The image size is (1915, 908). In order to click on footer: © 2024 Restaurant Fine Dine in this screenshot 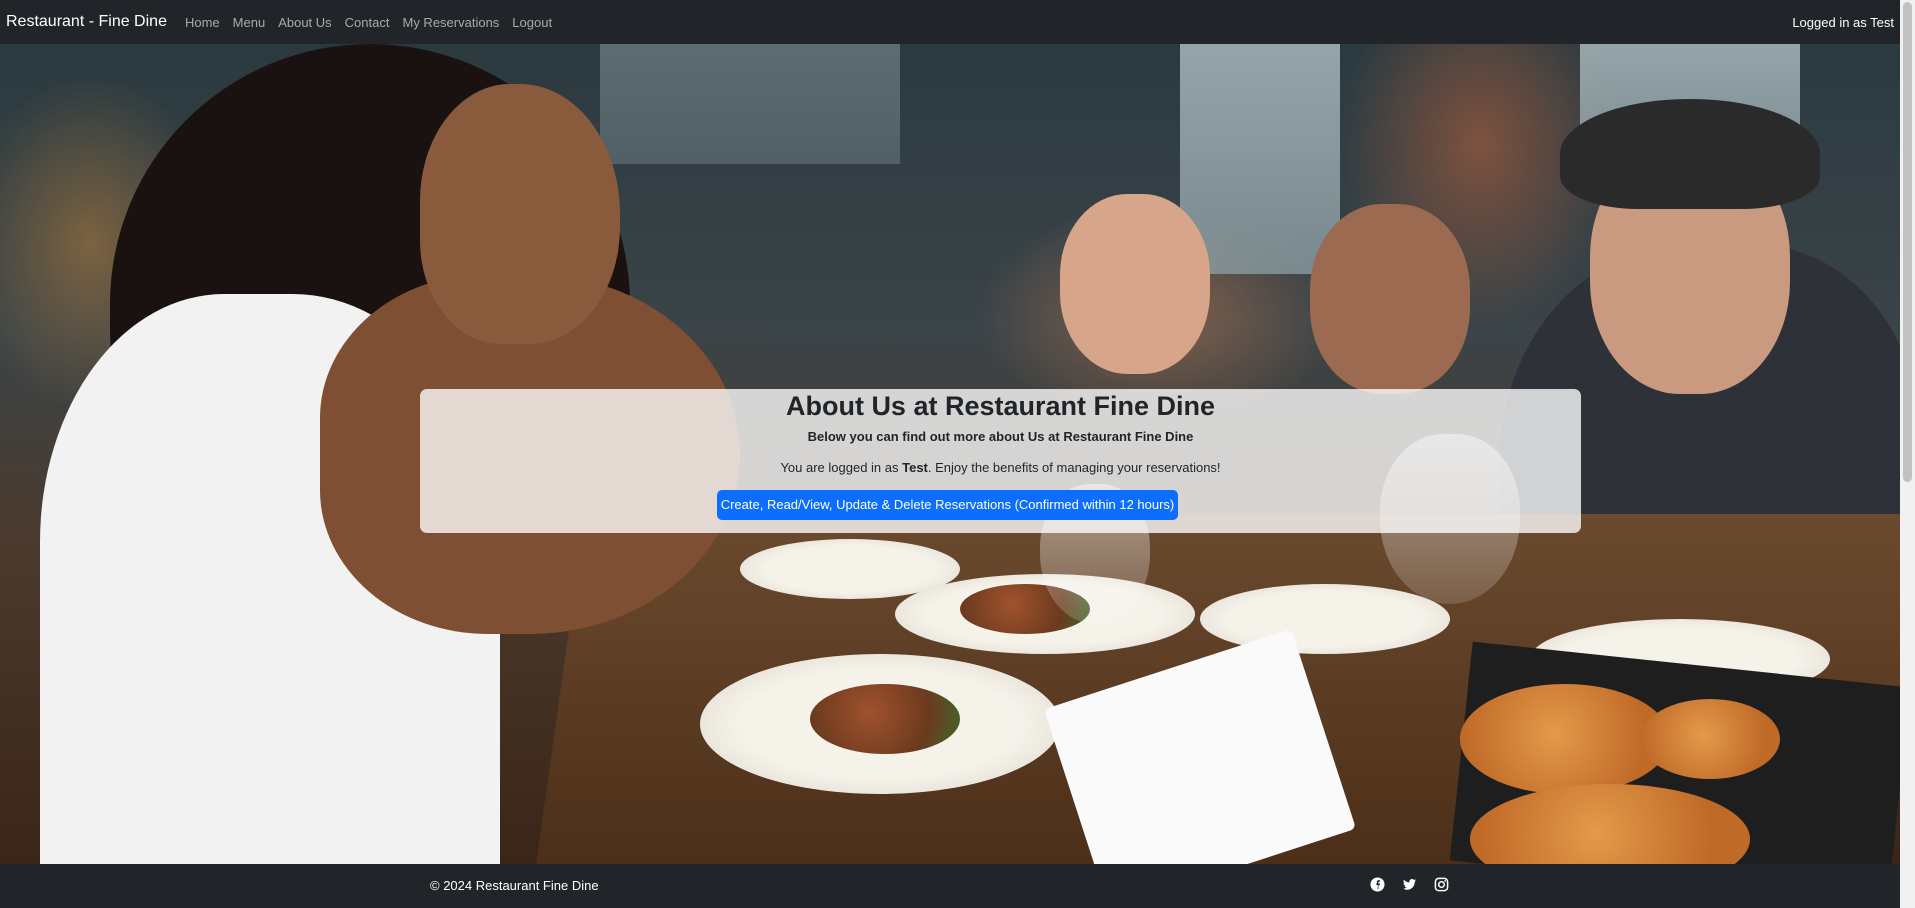, I will do `click(950, 886)`.